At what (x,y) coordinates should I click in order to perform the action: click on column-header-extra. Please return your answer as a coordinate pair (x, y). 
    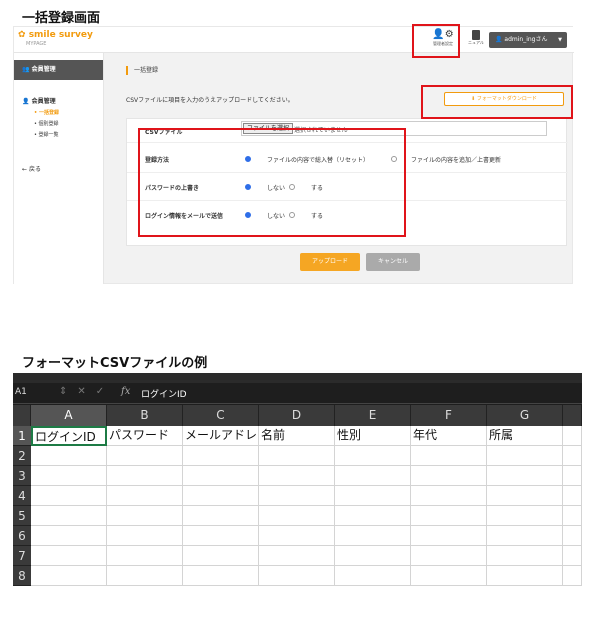
    Looking at the image, I should click on (572, 415).